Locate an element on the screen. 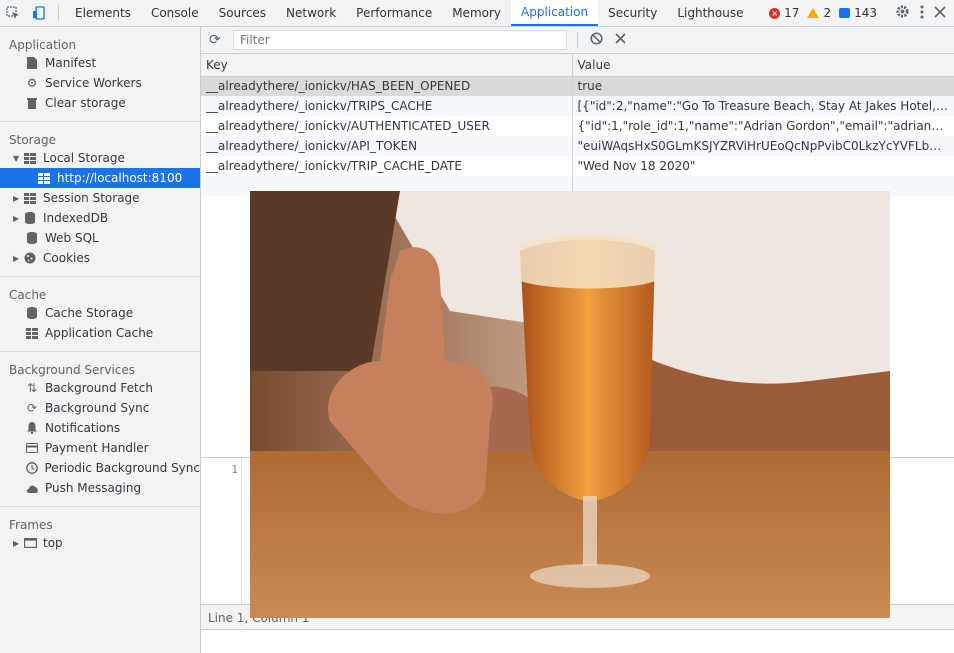 The image size is (954, 653). expanded-arrow-icon: ▼ is located at coordinates (18, 158).